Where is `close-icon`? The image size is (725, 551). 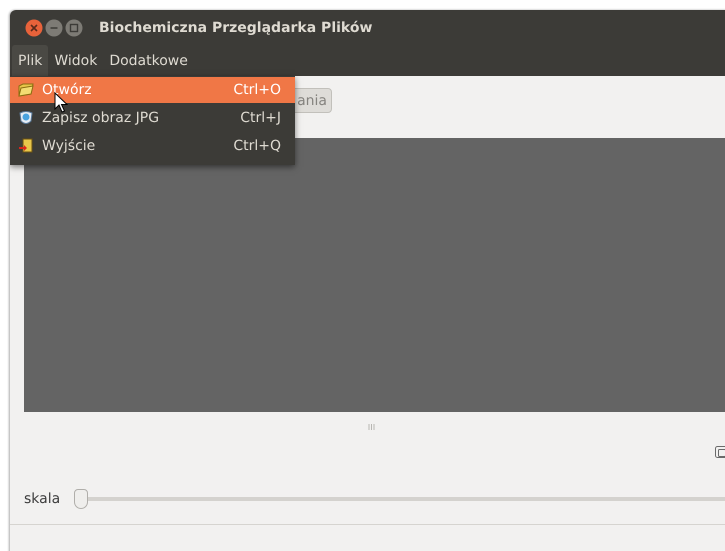
close-icon is located at coordinates (34, 27).